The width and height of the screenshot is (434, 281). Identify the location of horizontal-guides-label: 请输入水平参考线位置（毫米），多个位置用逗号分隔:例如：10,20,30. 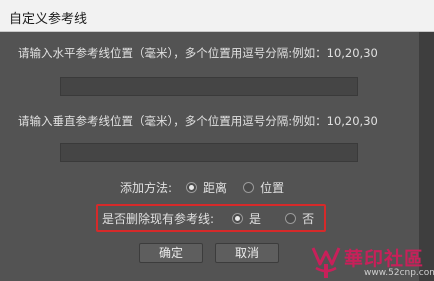
(198, 53).